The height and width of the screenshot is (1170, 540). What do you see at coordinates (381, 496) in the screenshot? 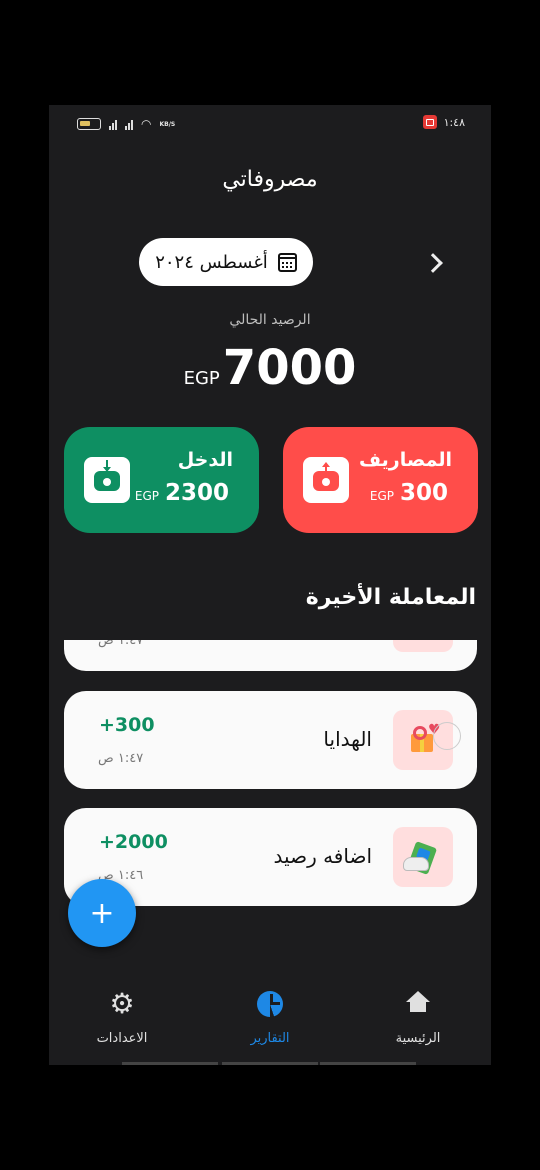
I see `expenses-currency: EGP` at bounding box center [381, 496].